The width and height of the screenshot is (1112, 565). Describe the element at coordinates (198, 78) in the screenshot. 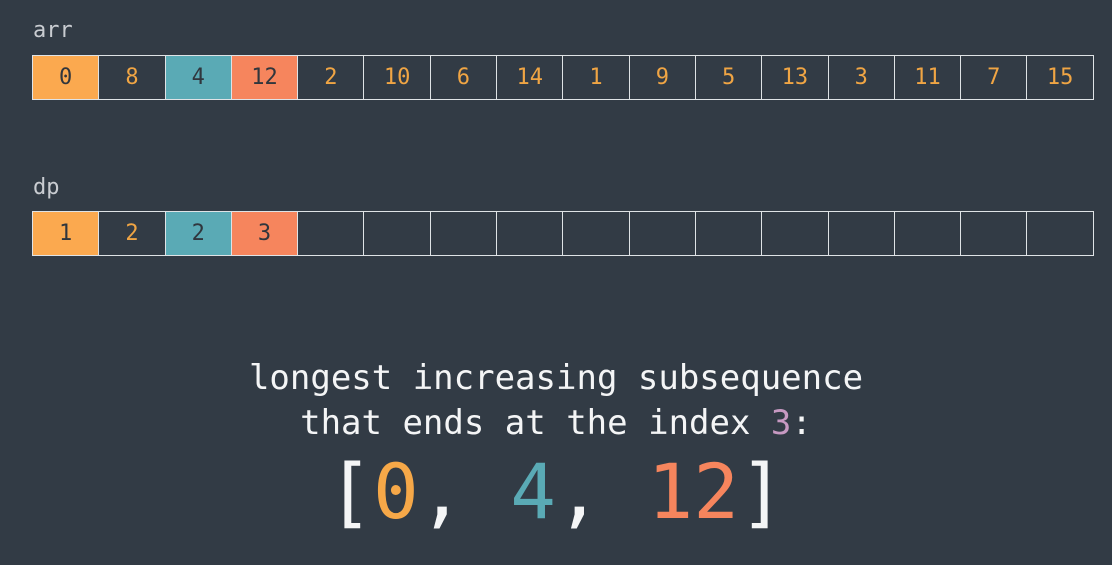

I see `arr-cell-2: 4` at that location.